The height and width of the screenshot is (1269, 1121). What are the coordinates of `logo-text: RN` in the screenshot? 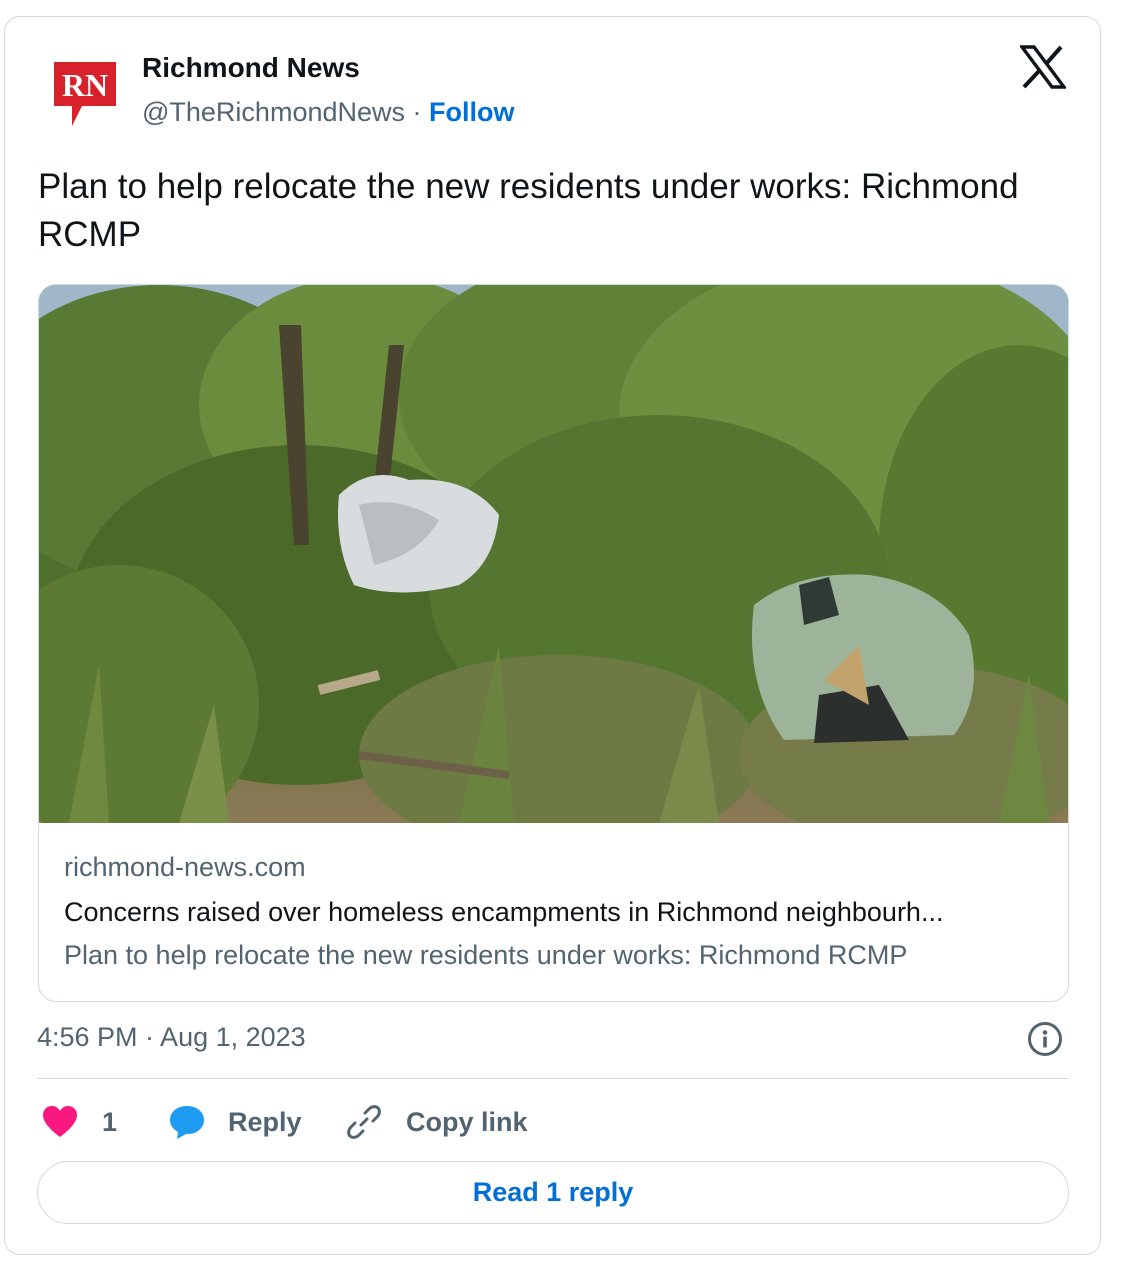 It's located at (85, 85).